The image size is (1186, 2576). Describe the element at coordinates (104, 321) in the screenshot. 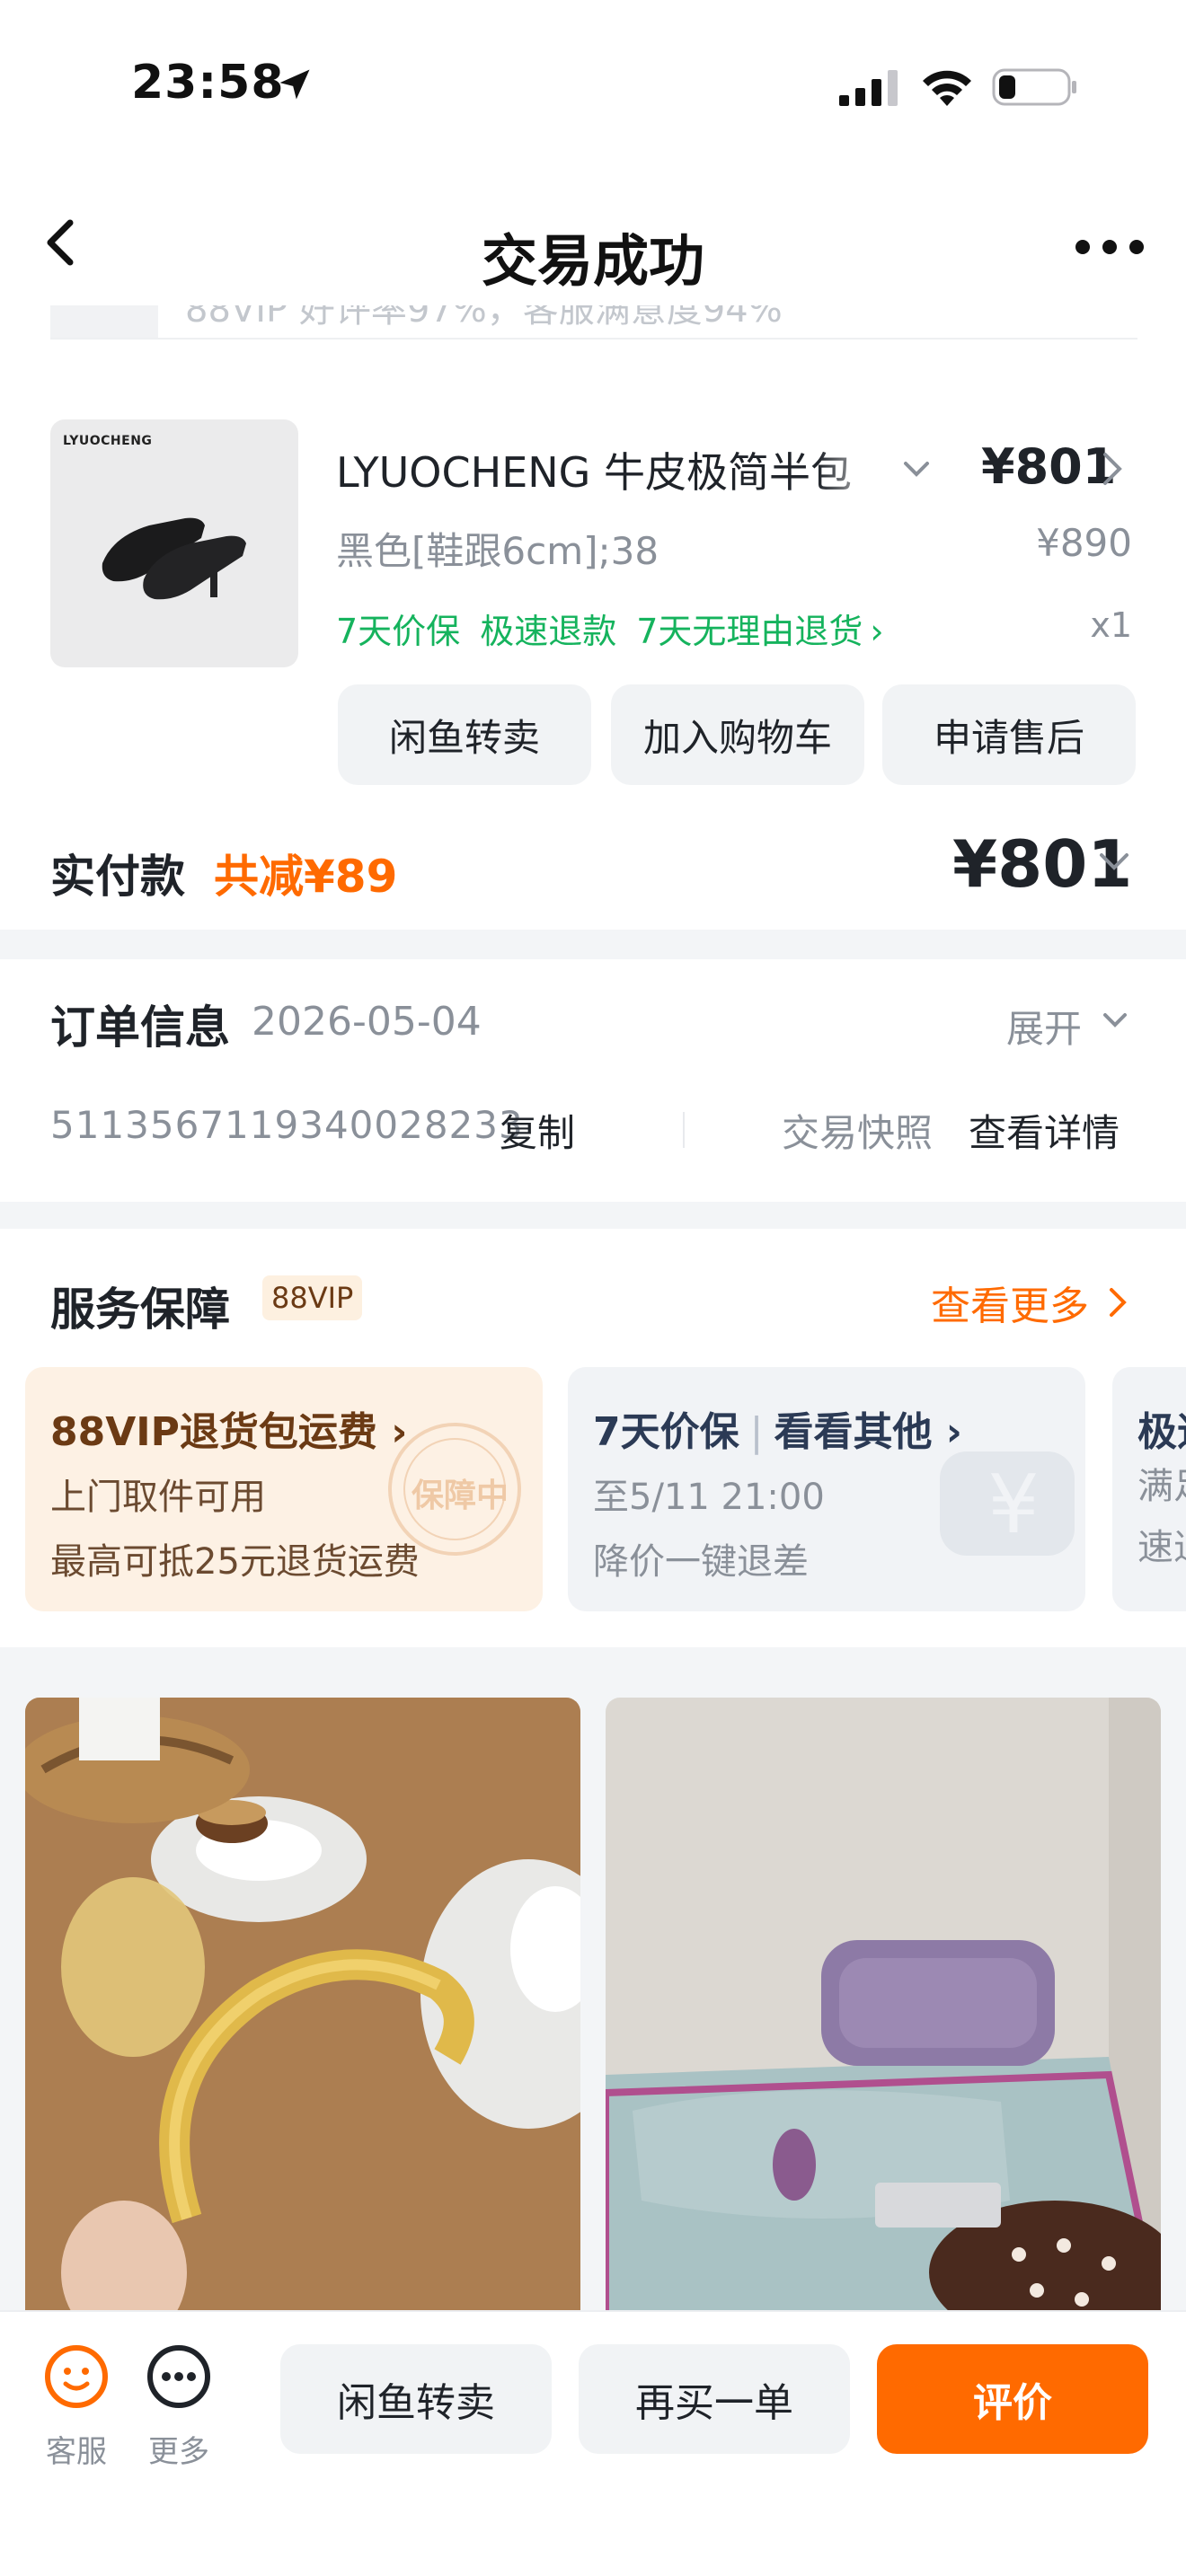

I see `shop-thumb` at that location.